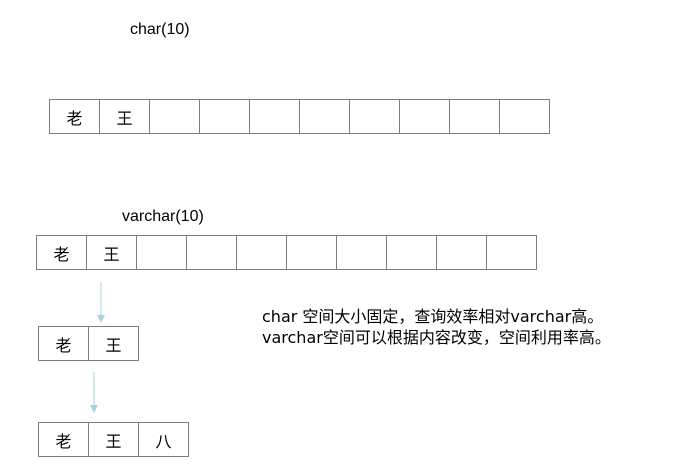 This screenshot has height=470, width=684. What do you see at coordinates (63, 439) in the screenshot?
I see `varchar-step2-cell: 老` at bounding box center [63, 439].